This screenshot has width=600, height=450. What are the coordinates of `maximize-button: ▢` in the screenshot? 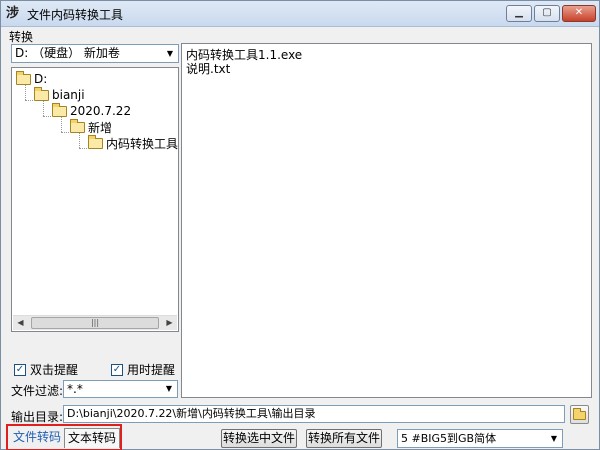 It's located at (547, 13).